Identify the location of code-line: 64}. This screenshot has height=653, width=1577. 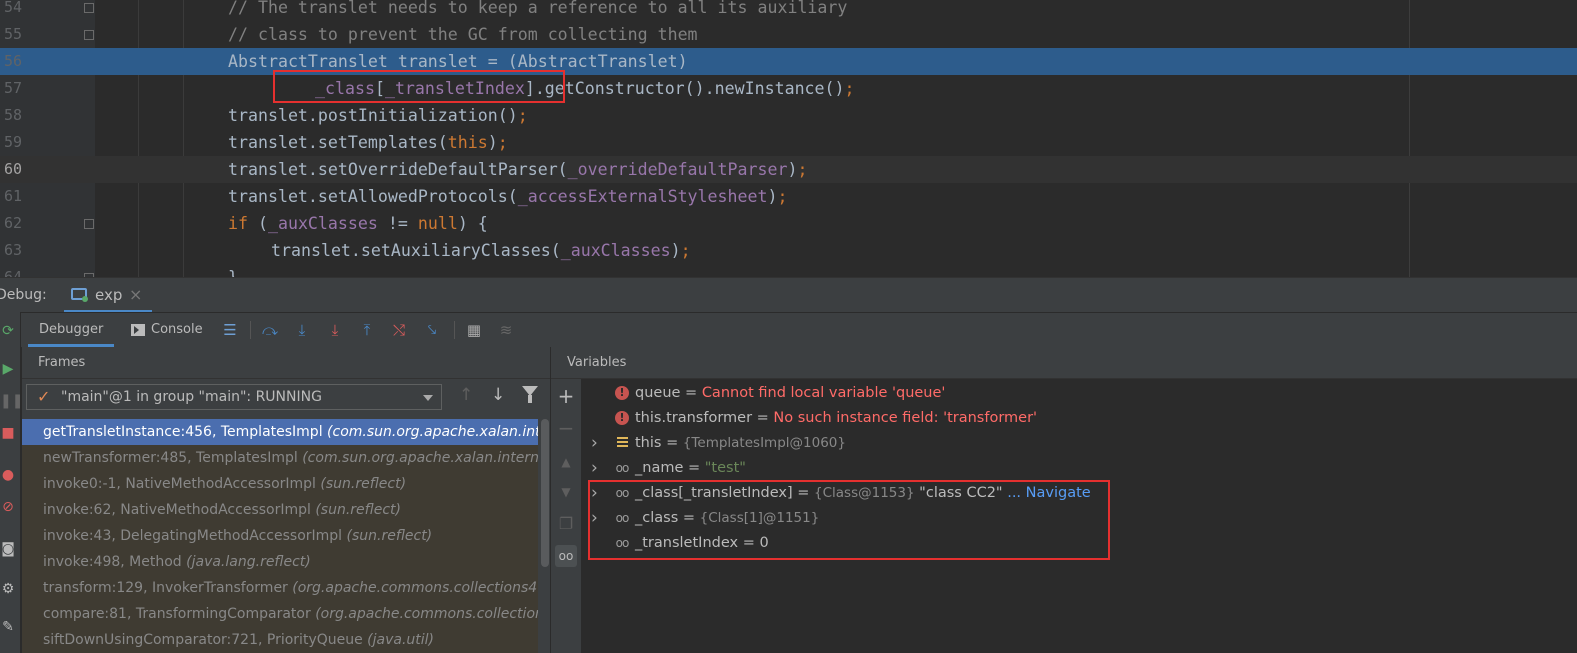
(788, 270).